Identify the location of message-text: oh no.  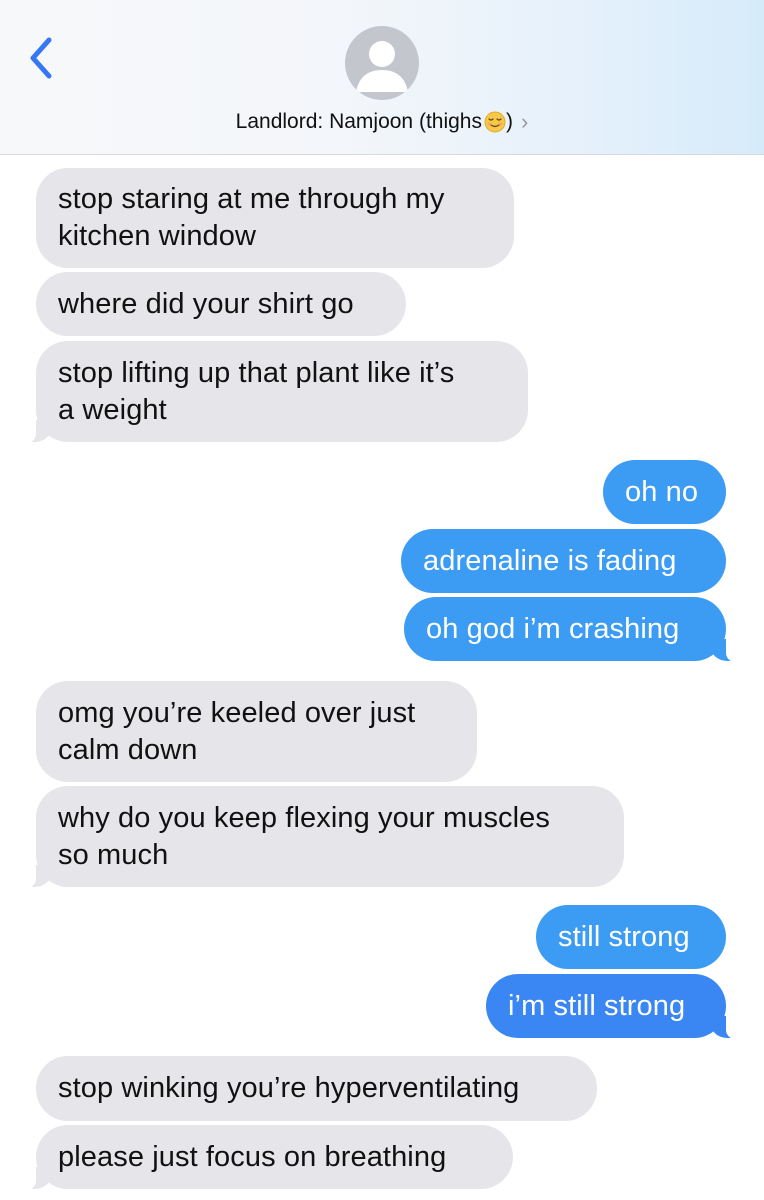
(662, 491).